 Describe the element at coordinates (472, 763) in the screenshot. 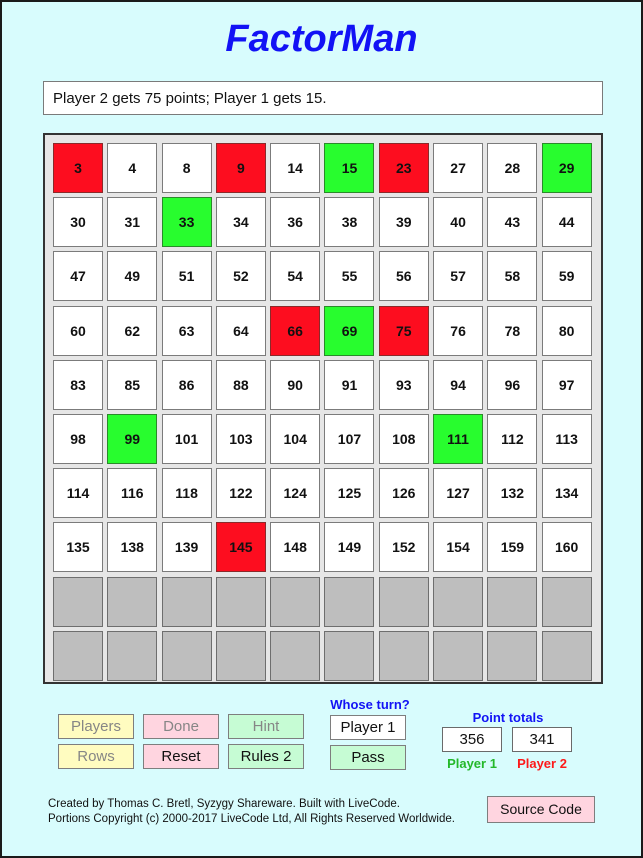

I see `player1-label: Player 1` at that location.